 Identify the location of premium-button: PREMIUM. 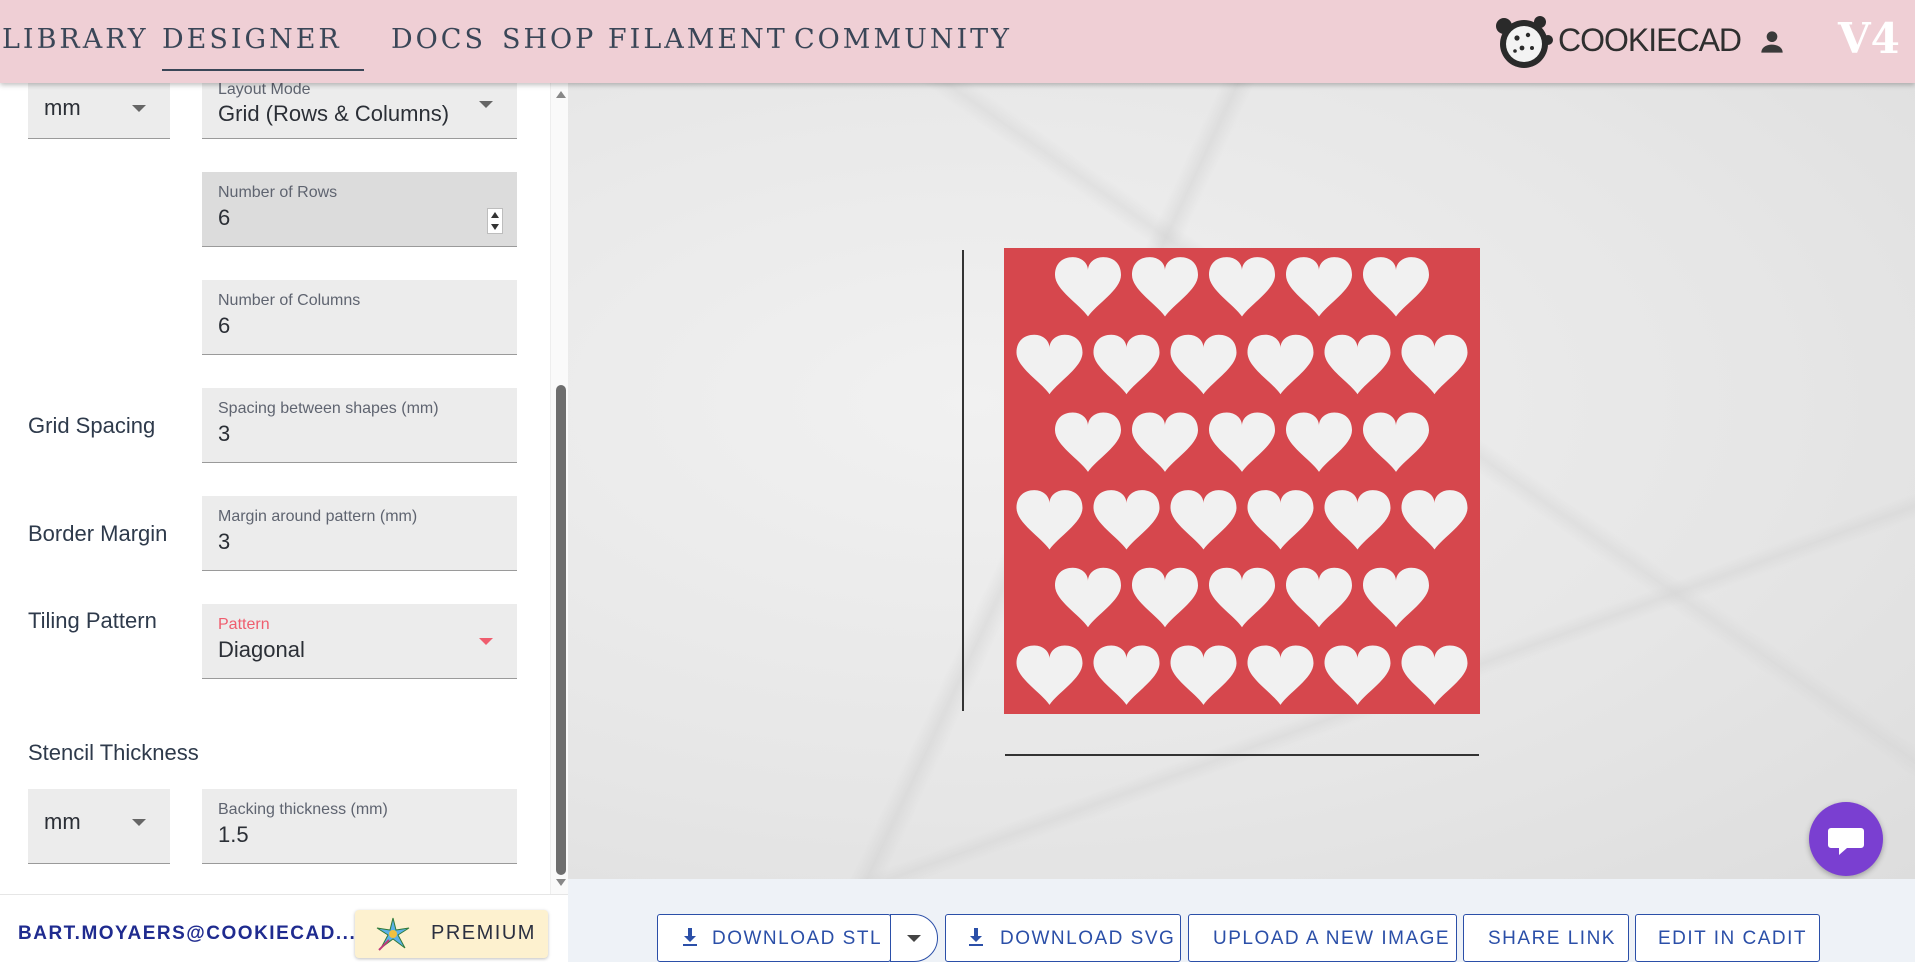
(451, 934).